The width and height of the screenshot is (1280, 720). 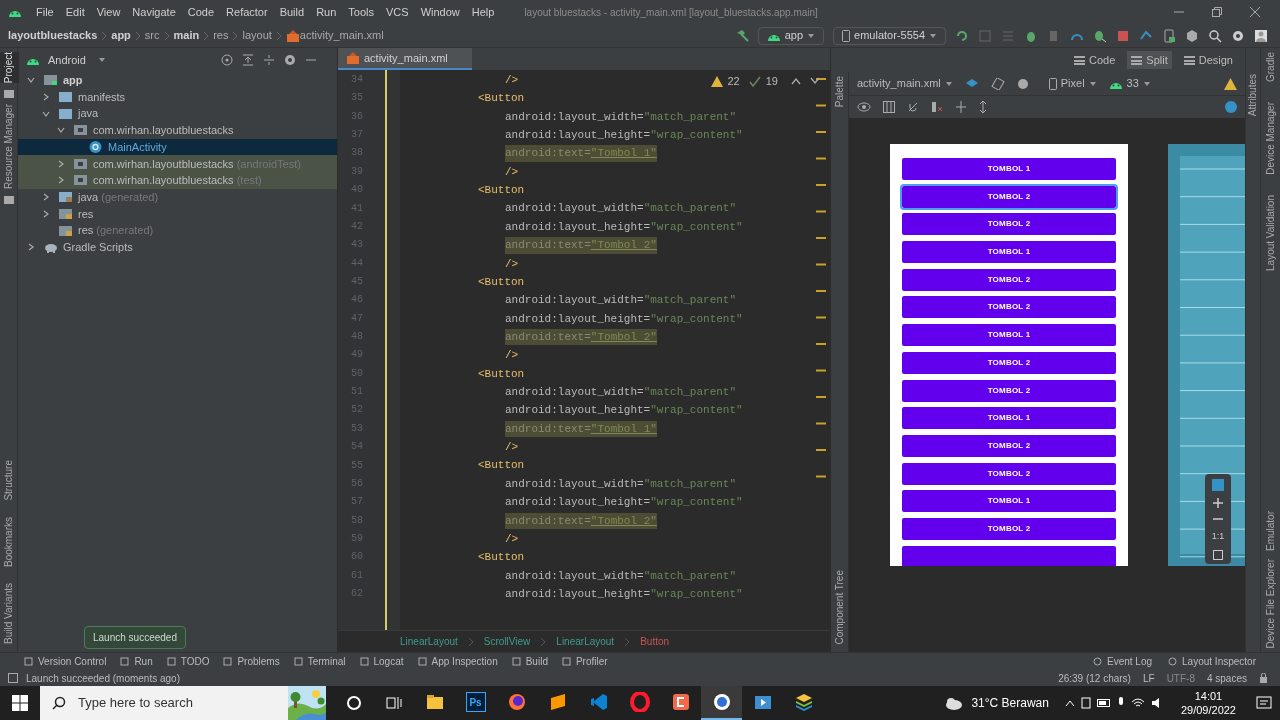 What do you see at coordinates (889, 107) in the screenshot?
I see `columns-icon` at bounding box center [889, 107].